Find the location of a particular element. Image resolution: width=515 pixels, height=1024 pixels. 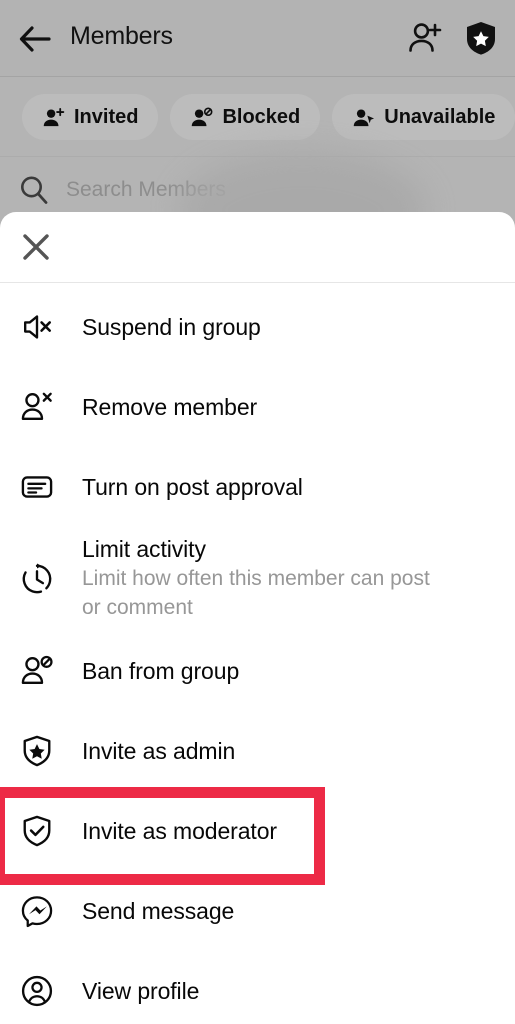

menu-item-suspend-in-group: Suspend in group is located at coordinates (257, 327).